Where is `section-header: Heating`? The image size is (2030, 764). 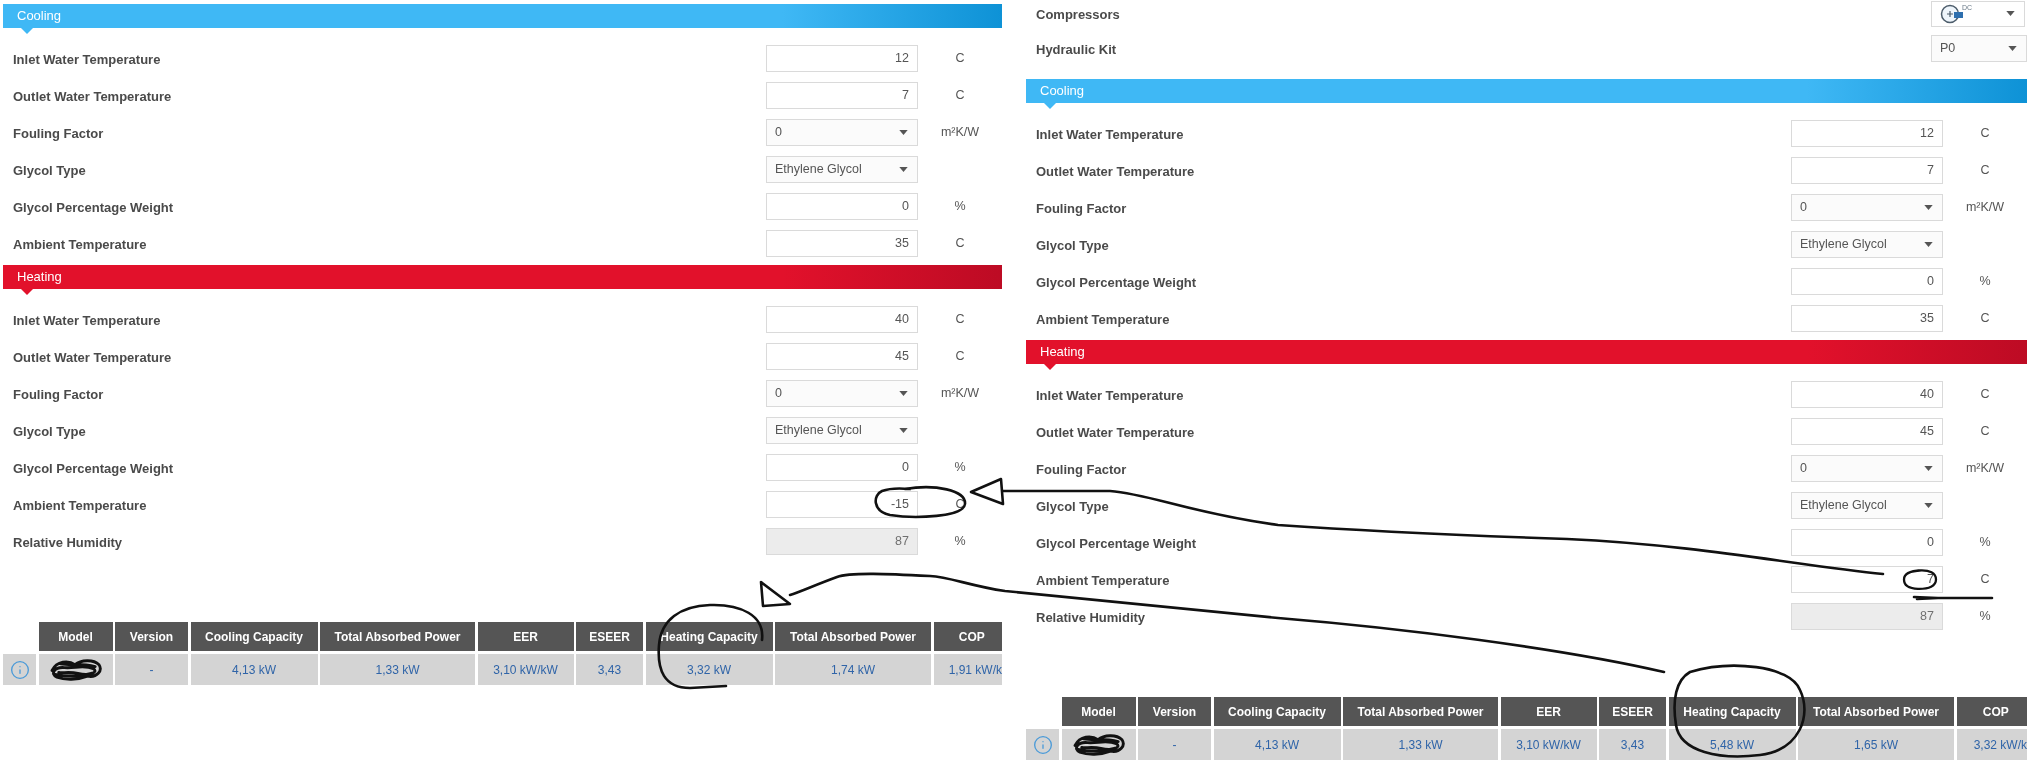
section-header: Heating is located at coordinates (1526, 352).